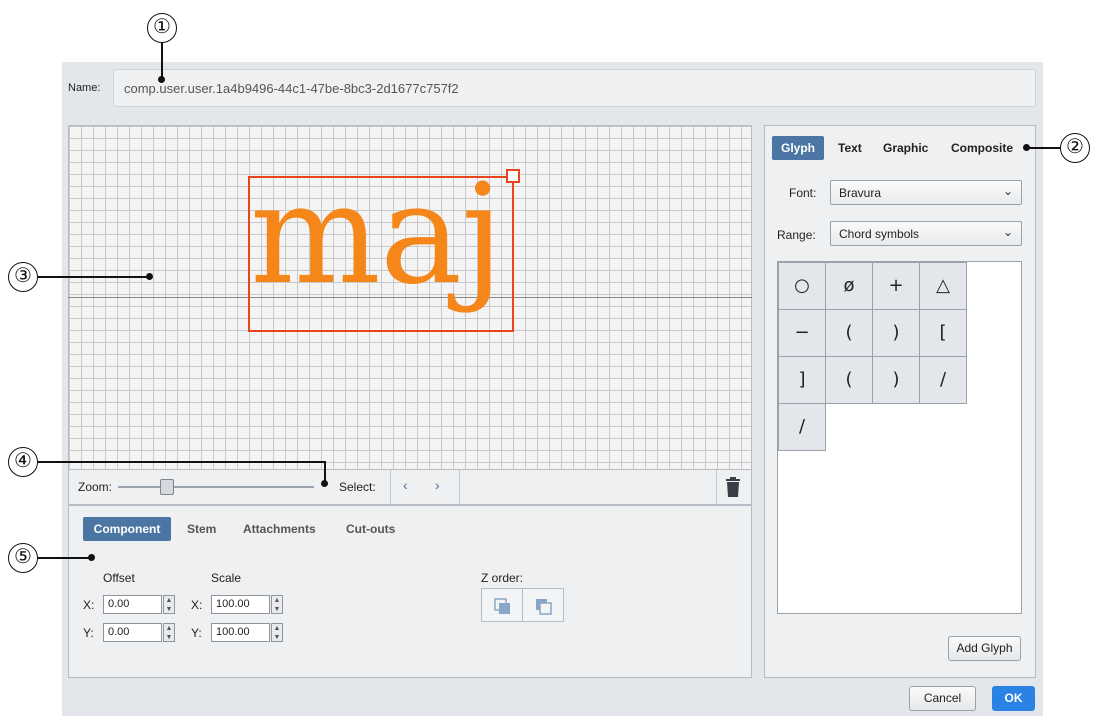  What do you see at coordinates (1013, 698) in the screenshot?
I see `ok-button: OK` at bounding box center [1013, 698].